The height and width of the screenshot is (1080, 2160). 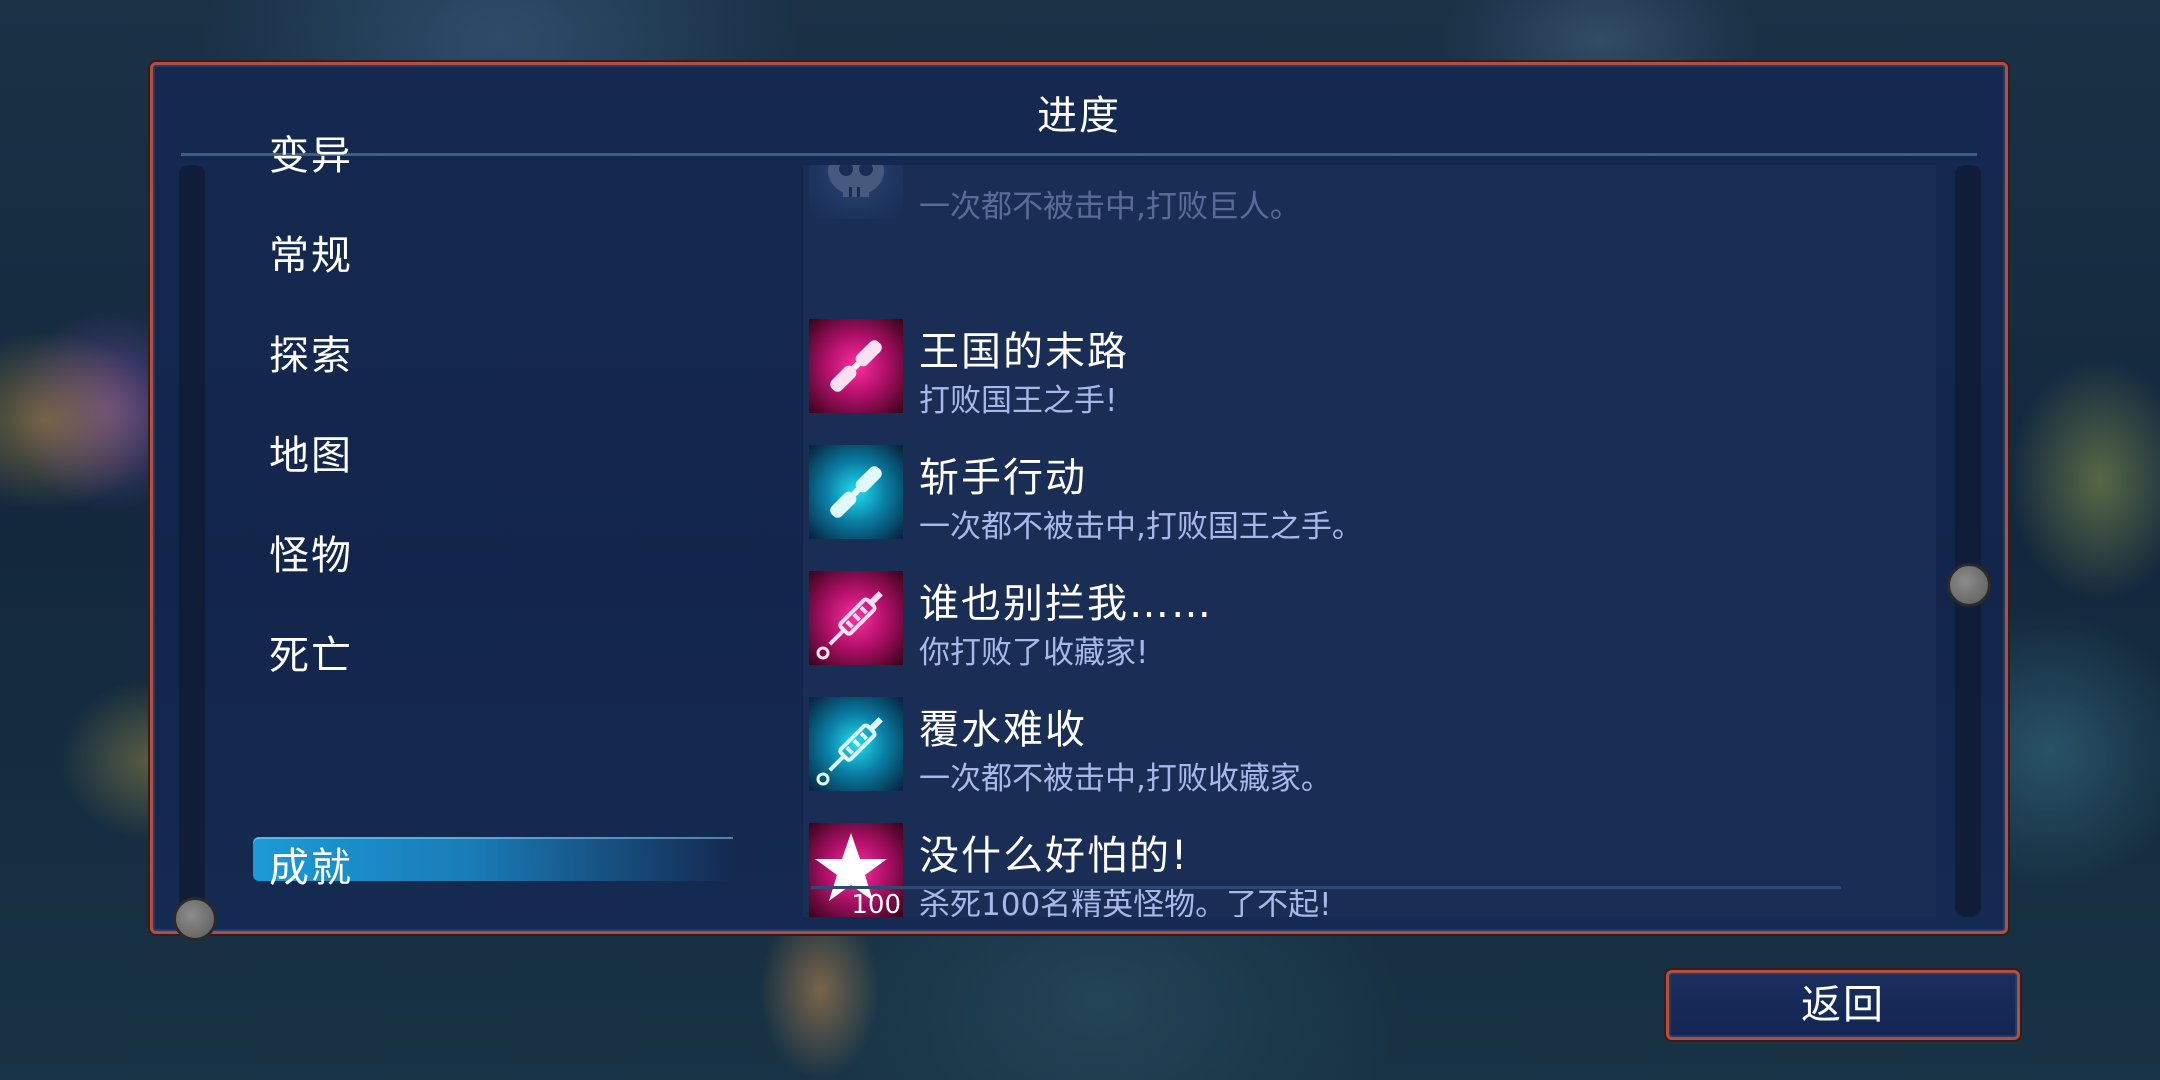 What do you see at coordinates (311, 152) in the screenshot?
I see `category-mutations: 变异` at bounding box center [311, 152].